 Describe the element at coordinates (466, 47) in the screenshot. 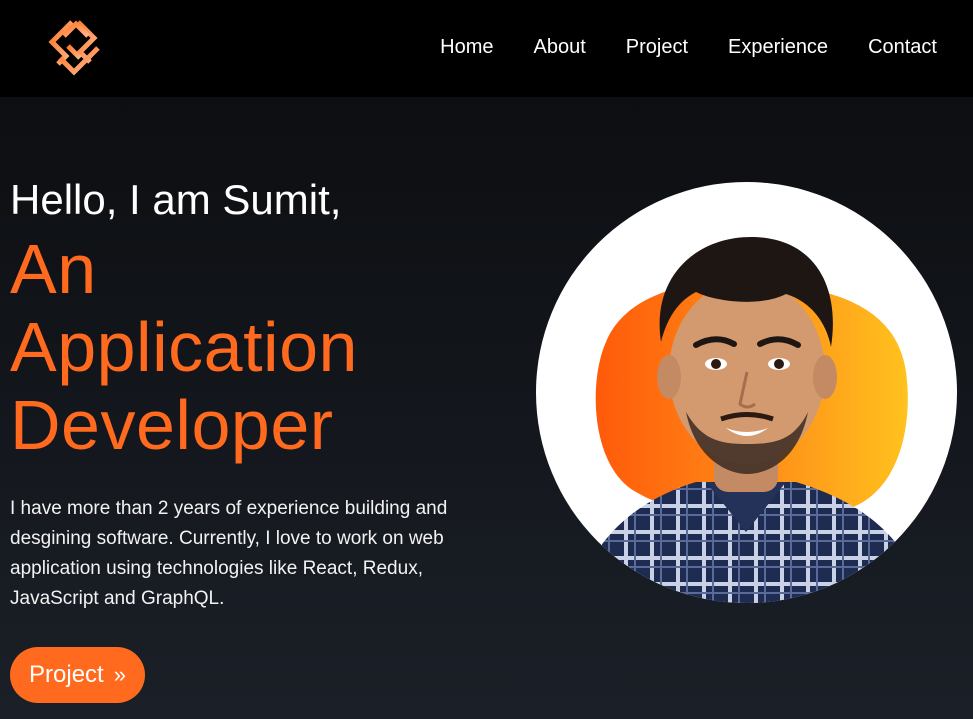

I see `nav-home: Home` at that location.